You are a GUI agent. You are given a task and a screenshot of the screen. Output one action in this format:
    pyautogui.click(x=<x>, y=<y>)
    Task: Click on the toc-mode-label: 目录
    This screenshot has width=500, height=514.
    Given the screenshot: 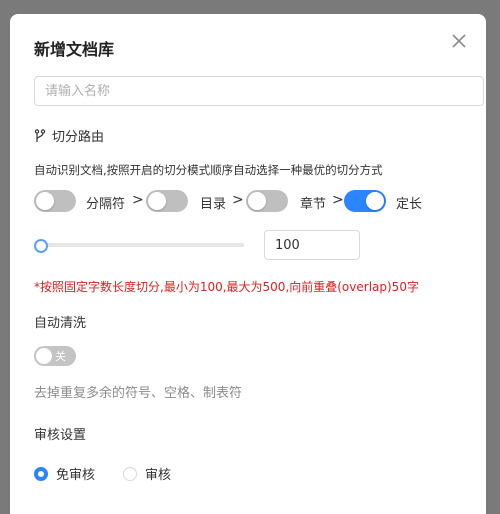 What is the action you would take?
    pyautogui.click(x=213, y=204)
    